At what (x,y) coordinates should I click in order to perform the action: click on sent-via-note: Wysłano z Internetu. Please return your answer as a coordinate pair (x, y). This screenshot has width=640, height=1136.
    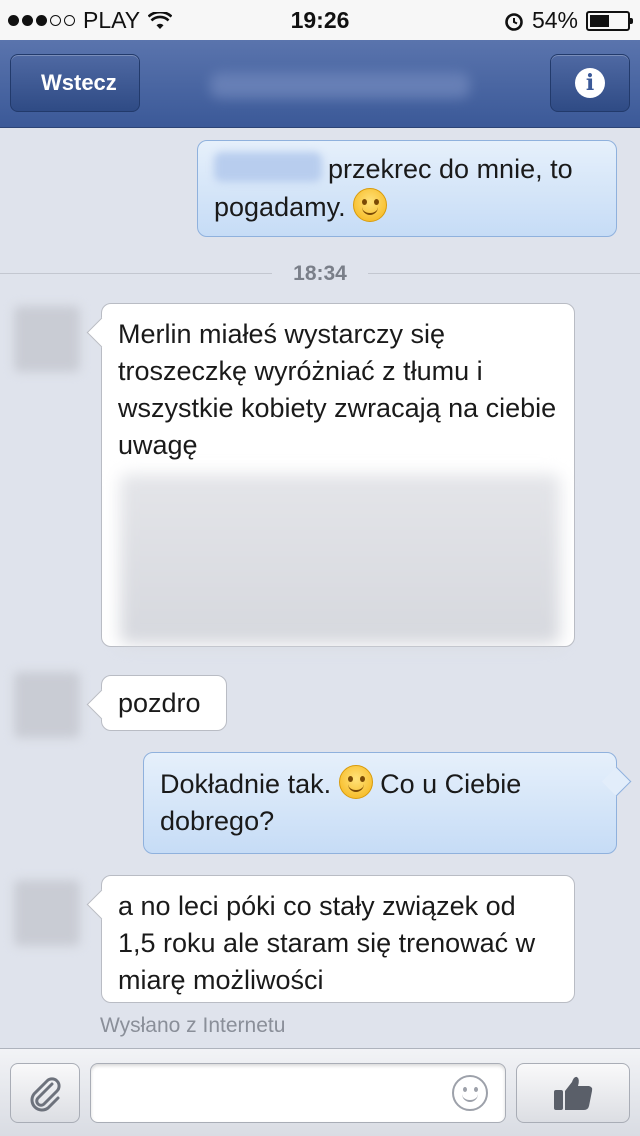
    Looking at the image, I should click on (193, 1025).